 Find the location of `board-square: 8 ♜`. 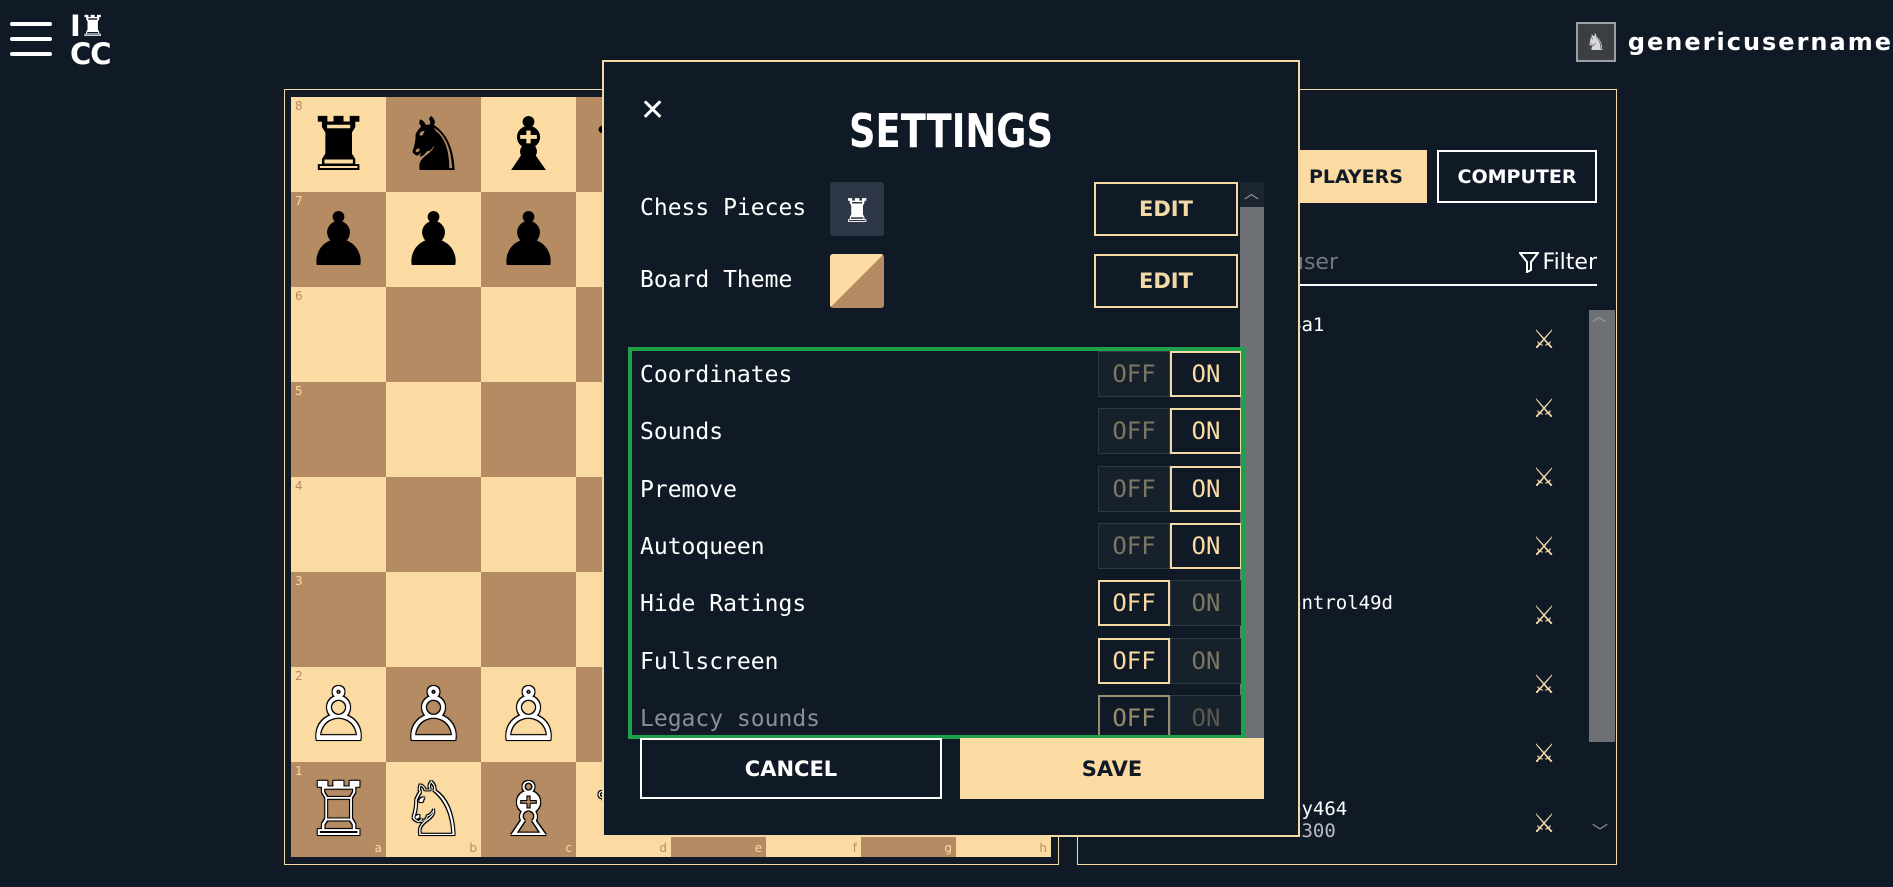

board-square: 8 ♜ is located at coordinates (338, 144).